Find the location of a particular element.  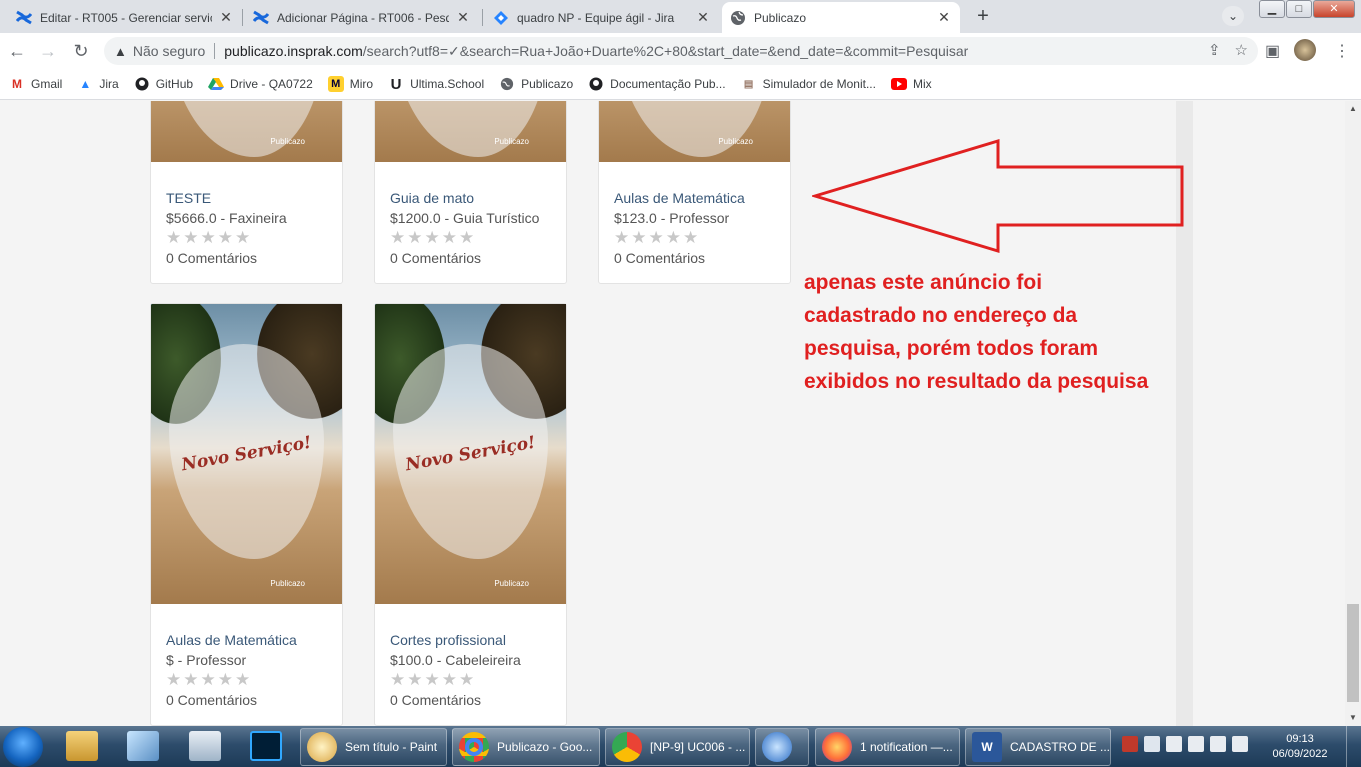

listing-title: TESTE is located at coordinates (246, 198).